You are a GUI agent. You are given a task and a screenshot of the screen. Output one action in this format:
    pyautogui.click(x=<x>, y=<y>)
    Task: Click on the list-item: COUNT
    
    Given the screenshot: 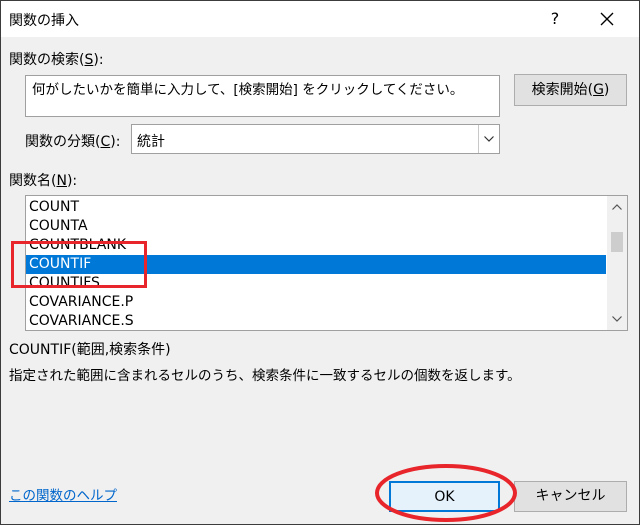 What is the action you would take?
    pyautogui.click(x=316, y=207)
    